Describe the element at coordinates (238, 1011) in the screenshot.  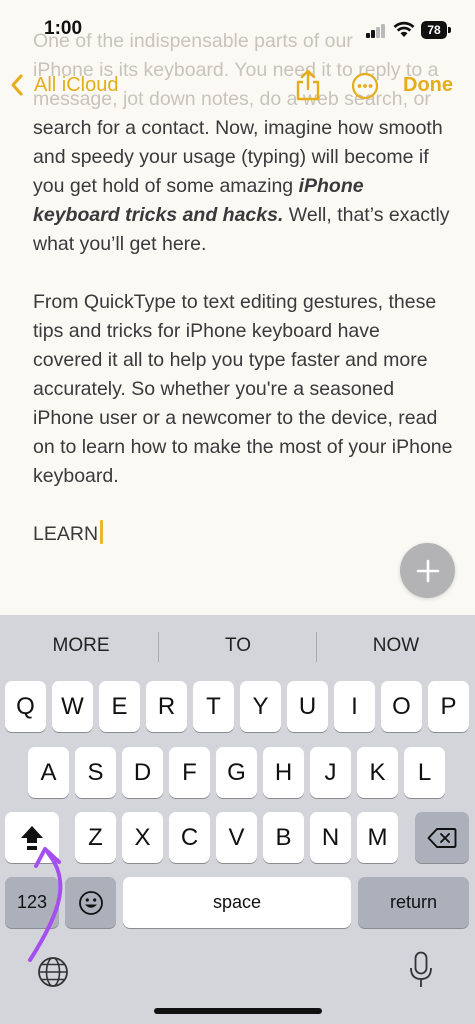
I see `home-indicator` at that location.